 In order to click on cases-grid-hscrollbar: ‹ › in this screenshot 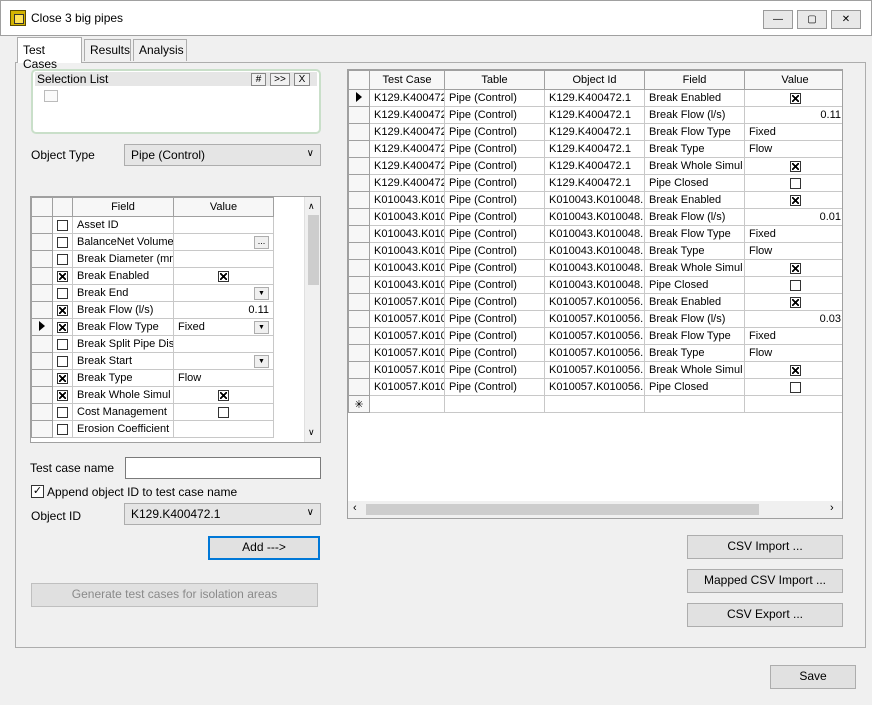, I will do `click(595, 509)`.